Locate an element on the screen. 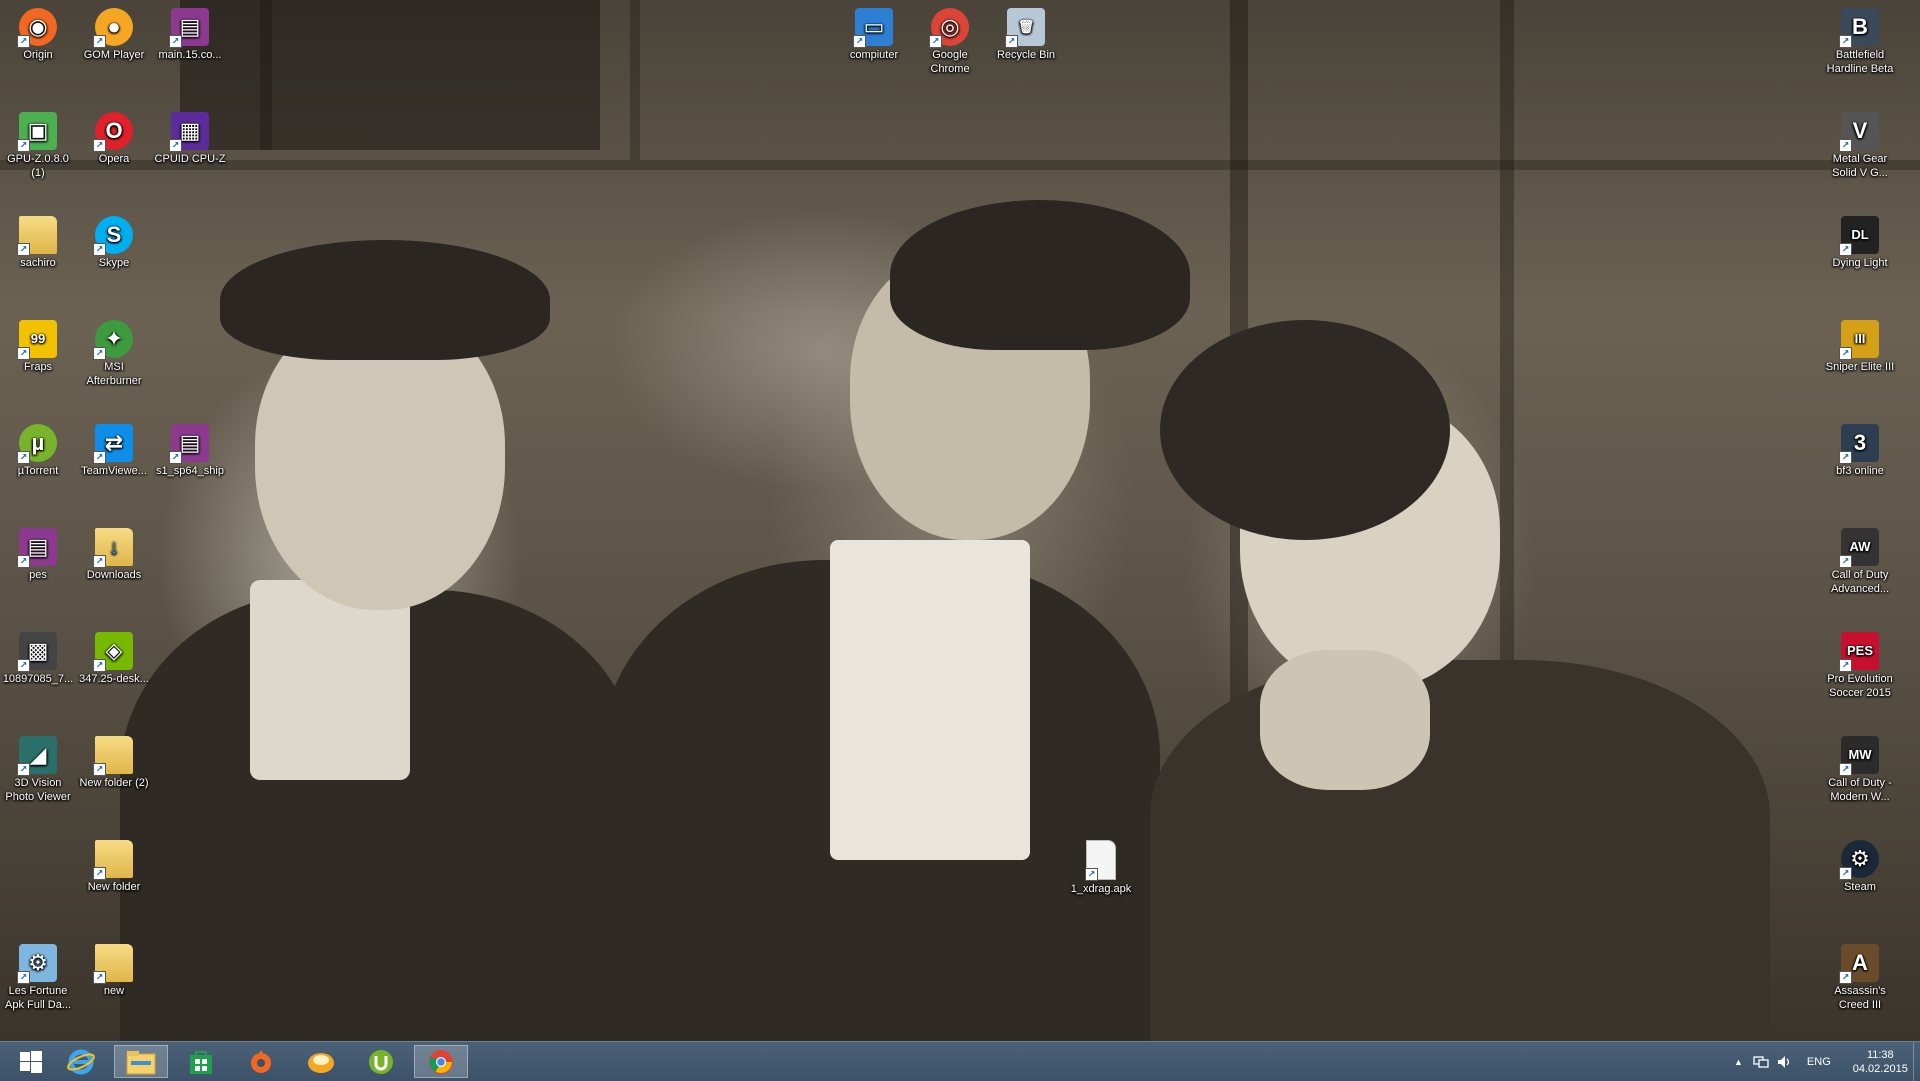  desktop-icon: ↗ sachiro is located at coordinates (38, 243).